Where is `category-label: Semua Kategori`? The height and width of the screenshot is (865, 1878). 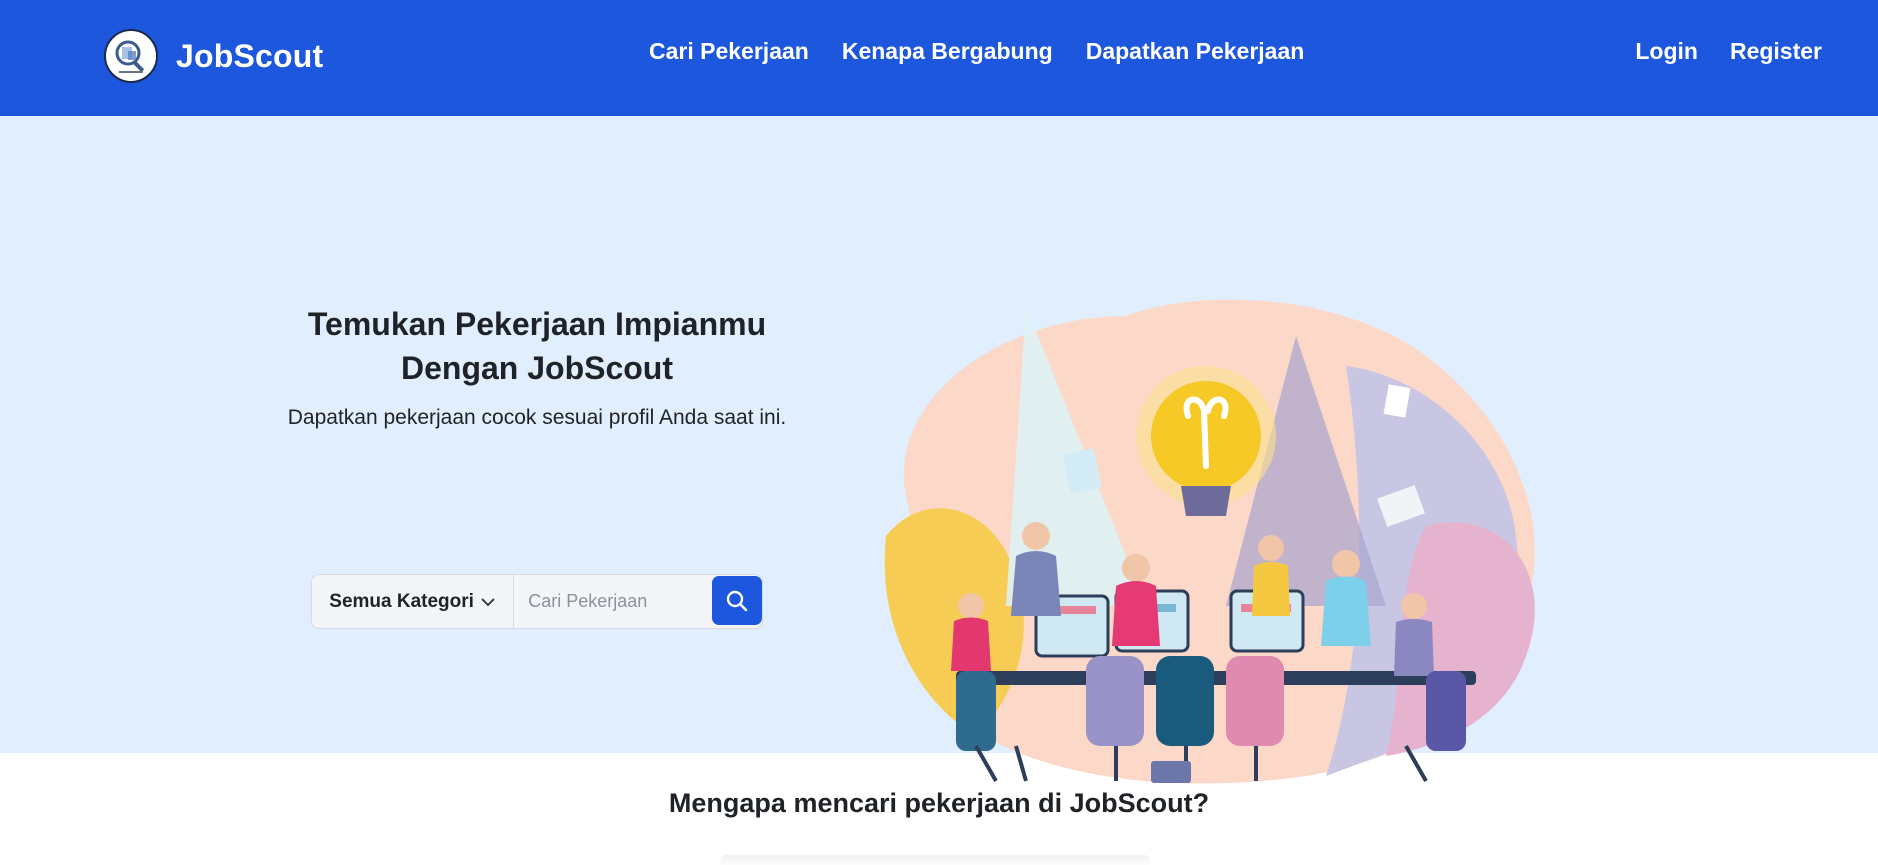 category-label: Semua Kategori is located at coordinates (401, 601).